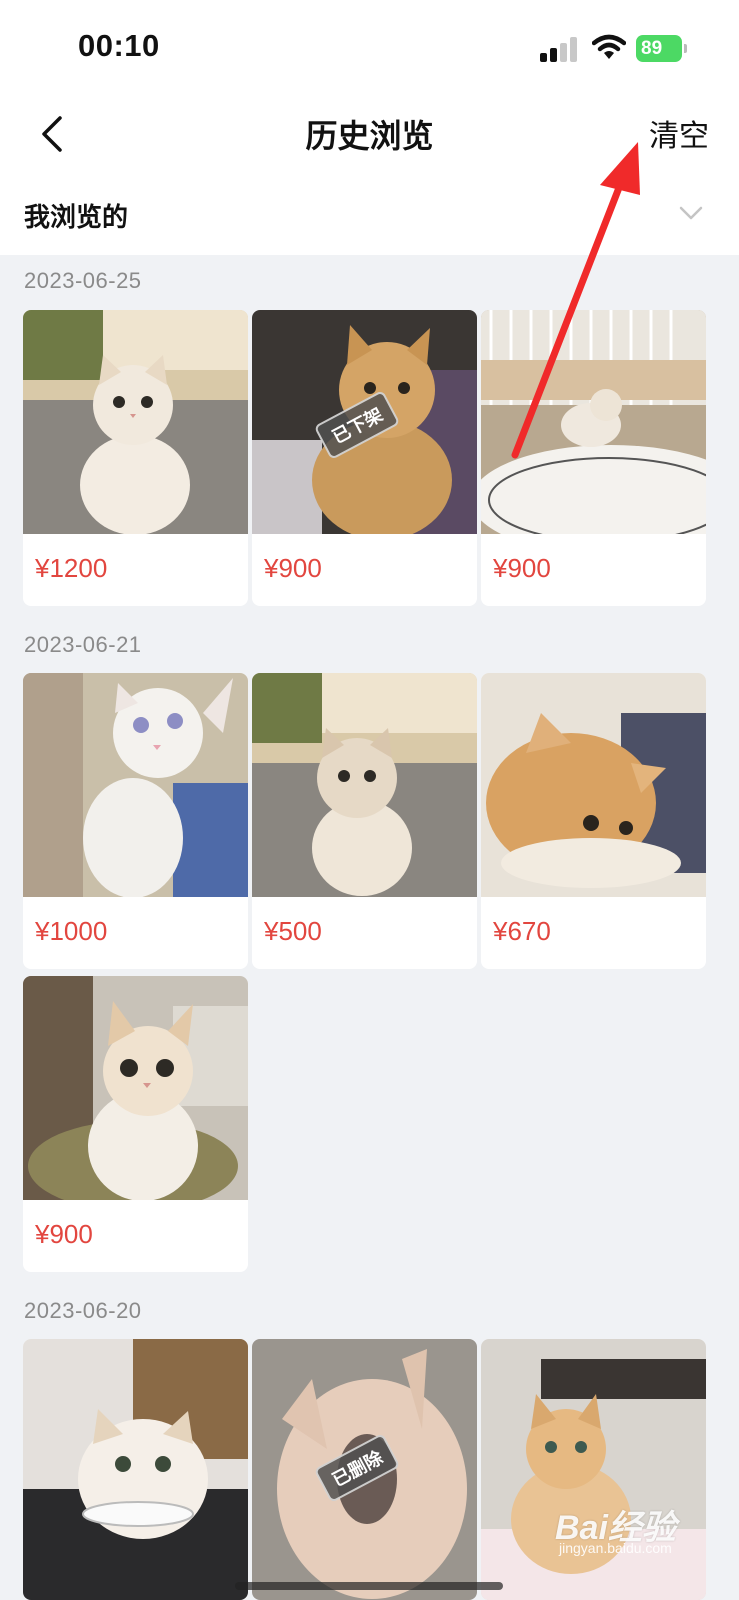  What do you see at coordinates (652, 48) in the screenshot?
I see `battery-level: 89` at bounding box center [652, 48].